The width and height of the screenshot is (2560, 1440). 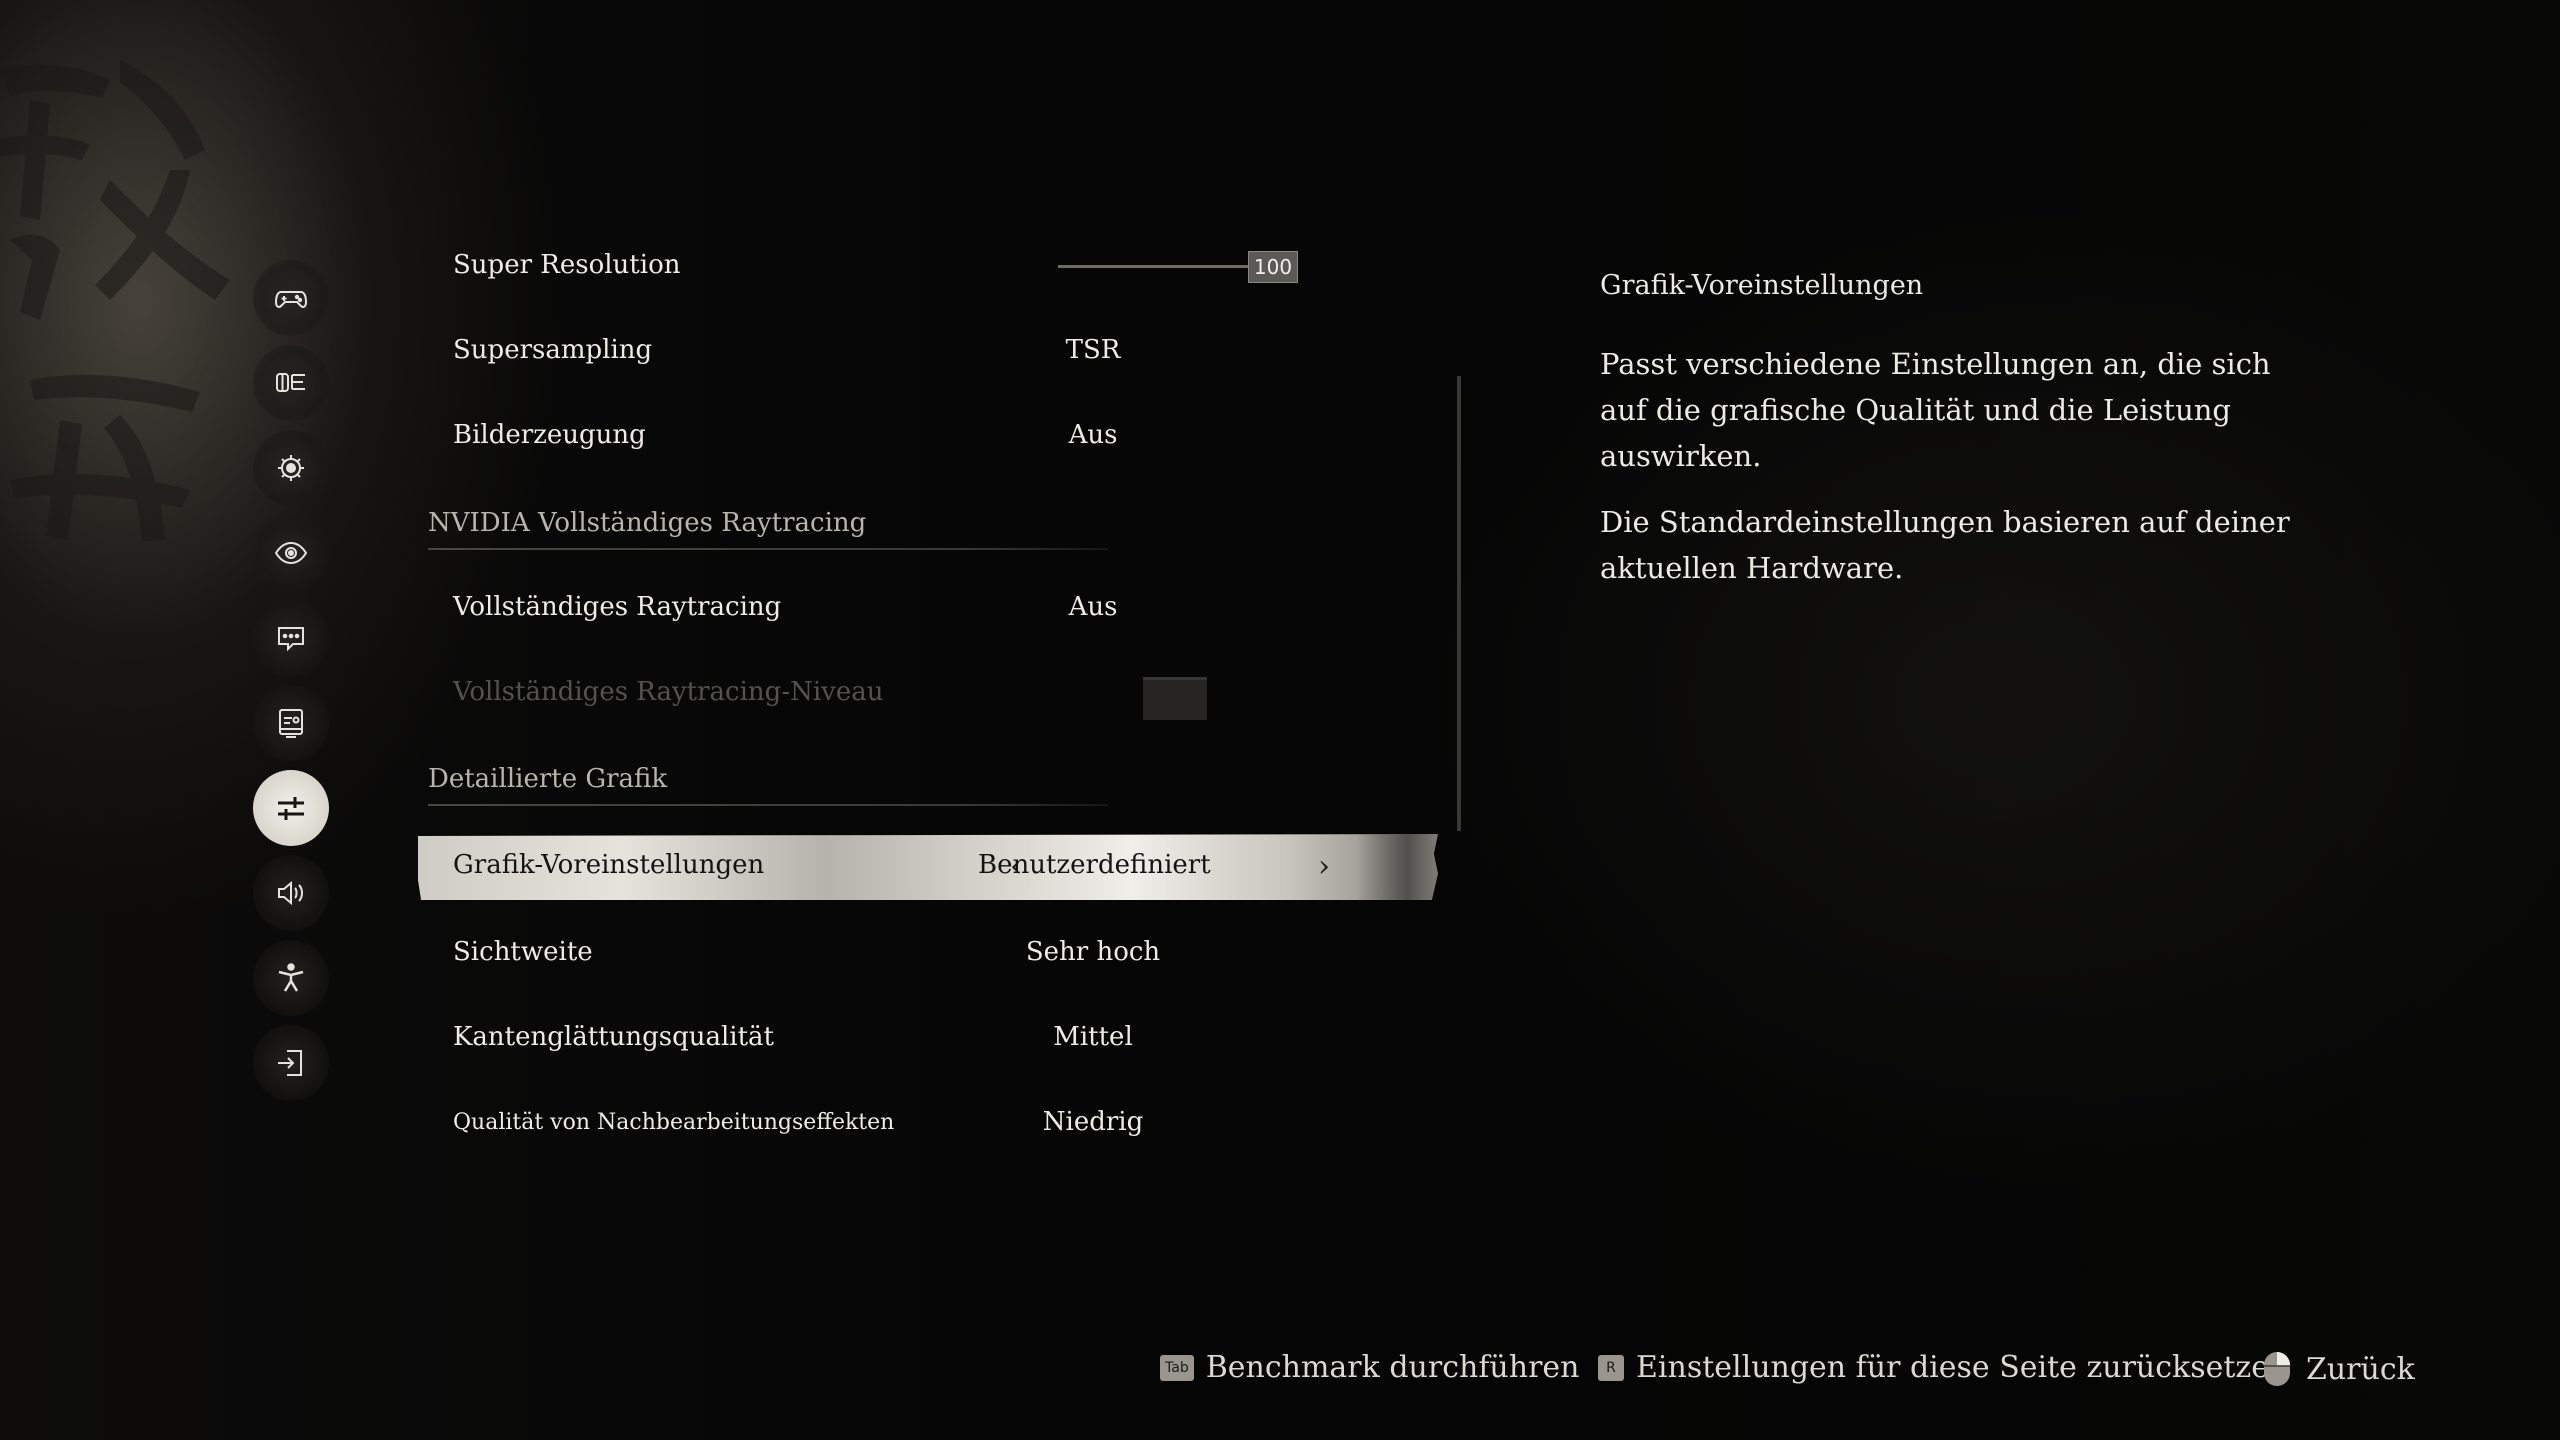 What do you see at coordinates (548, 779) in the screenshot?
I see `section-title: Detaillierte Grafik` at bounding box center [548, 779].